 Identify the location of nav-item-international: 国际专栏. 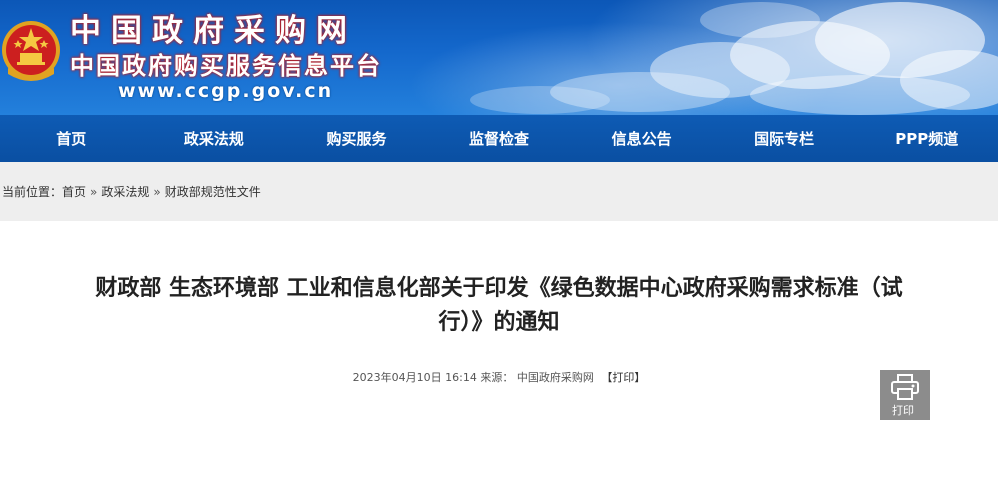
(784, 138).